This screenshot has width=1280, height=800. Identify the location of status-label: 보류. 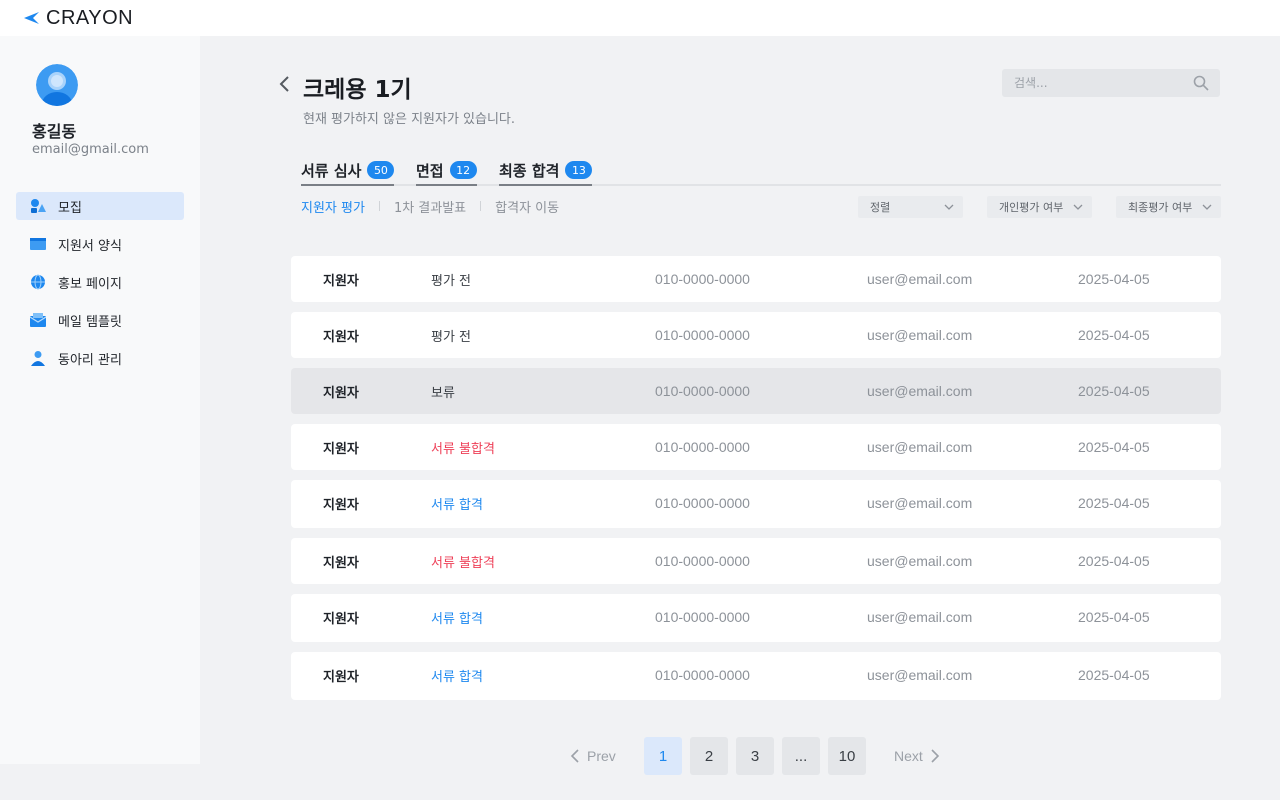
(443, 393).